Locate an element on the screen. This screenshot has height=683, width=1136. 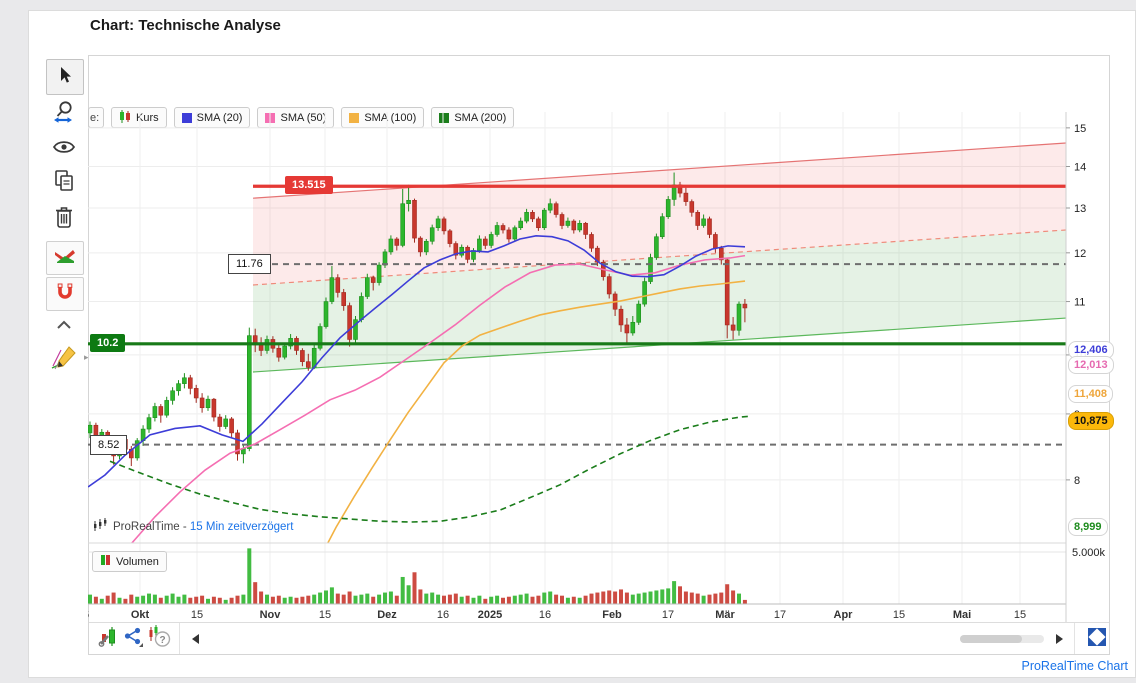
fullscreen-icon is located at coordinates (1097, 639).